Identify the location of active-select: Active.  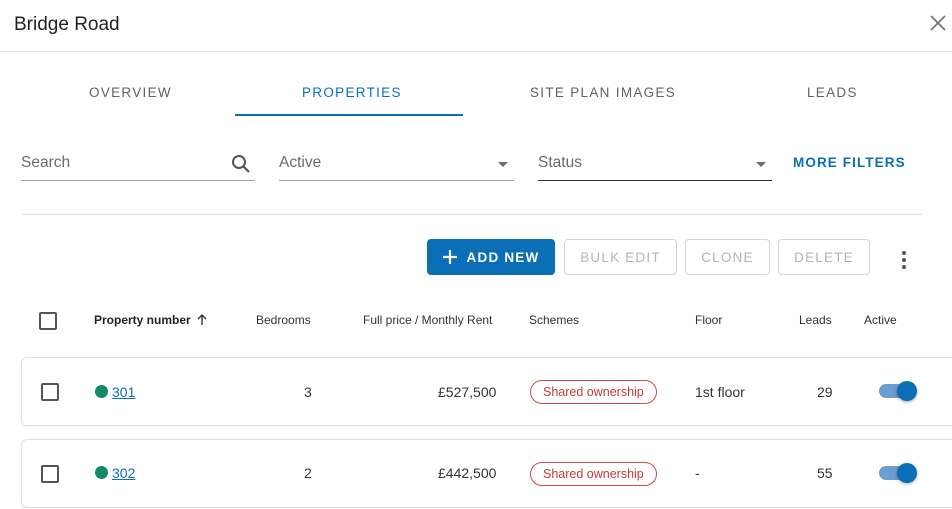
(396, 163).